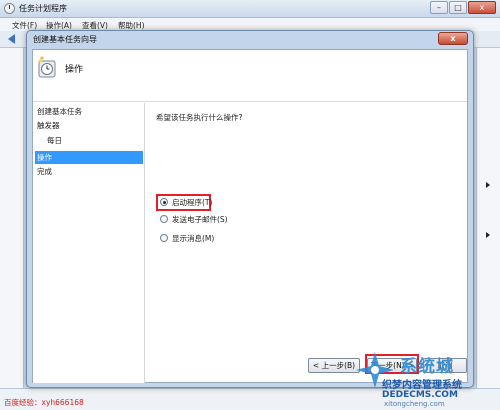  I want to click on option-show-message: 显示消息(M), so click(187, 238).